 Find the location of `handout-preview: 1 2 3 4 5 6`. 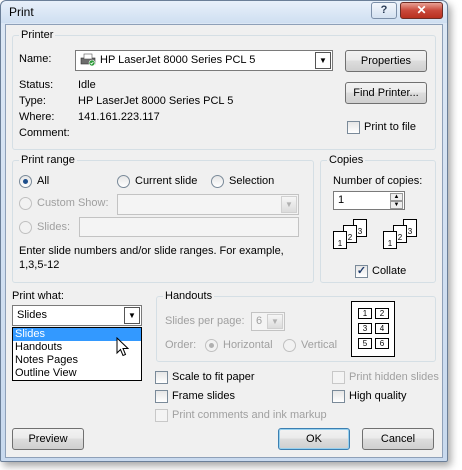

handout-preview: 1 2 3 4 5 6 is located at coordinates (373, 329).